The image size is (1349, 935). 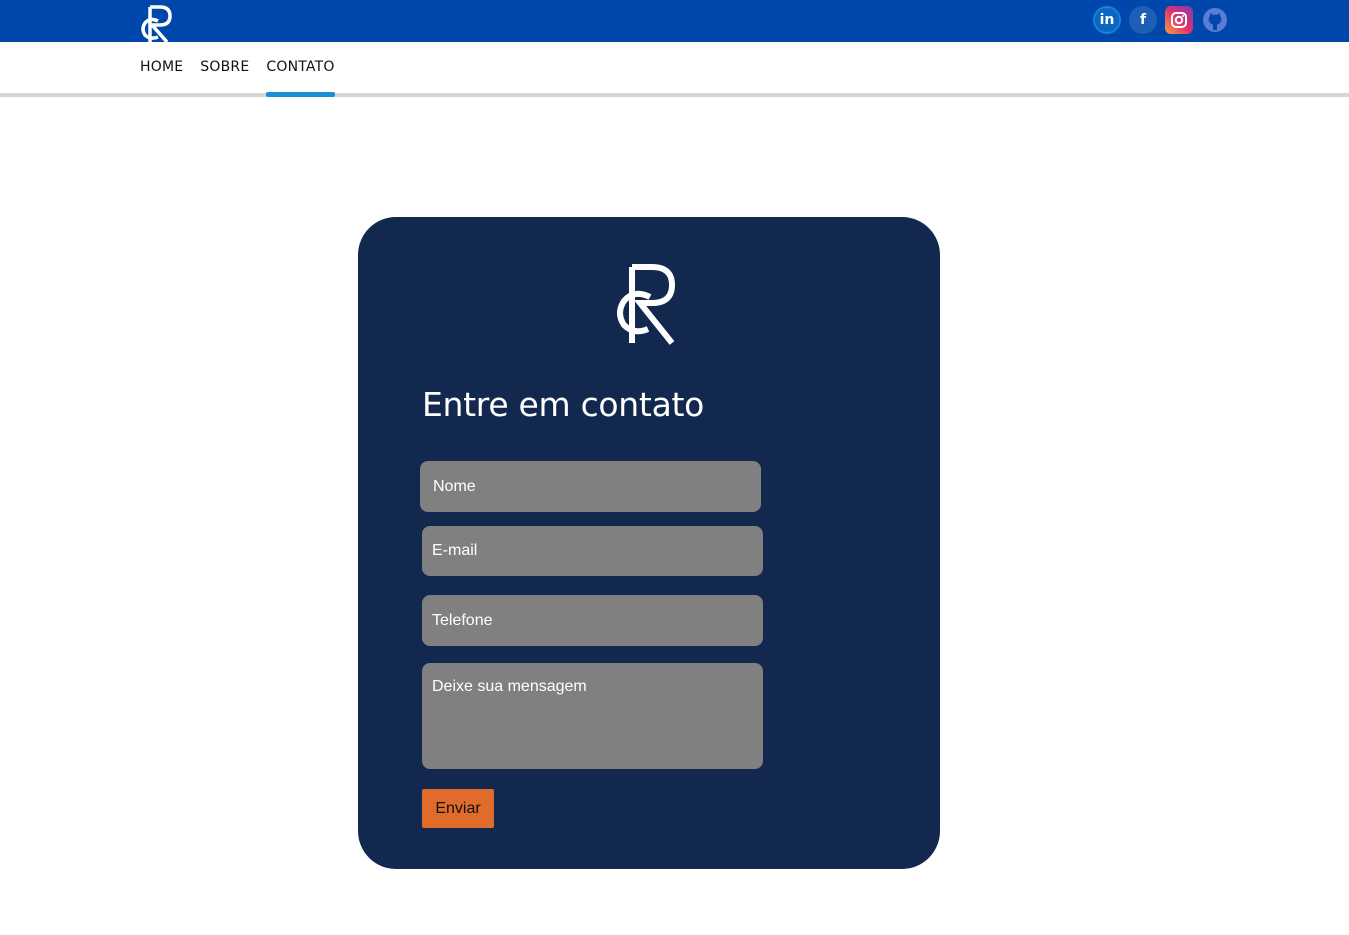 What do you see at coordinates (592, 551) in the screenshot?
I see `email-input` at bounding box center [592, 551].